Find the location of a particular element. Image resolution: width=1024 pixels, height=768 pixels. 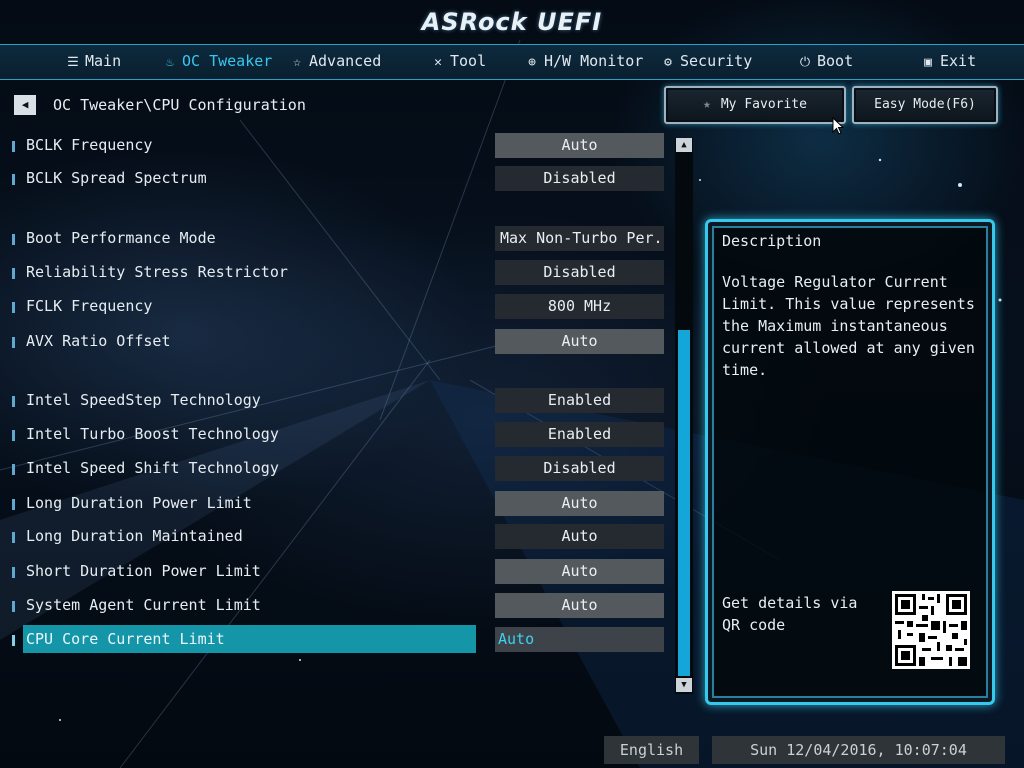

tab-oc-tweaker: ♨ OC Tweaker is located at coordinates (217, 62).